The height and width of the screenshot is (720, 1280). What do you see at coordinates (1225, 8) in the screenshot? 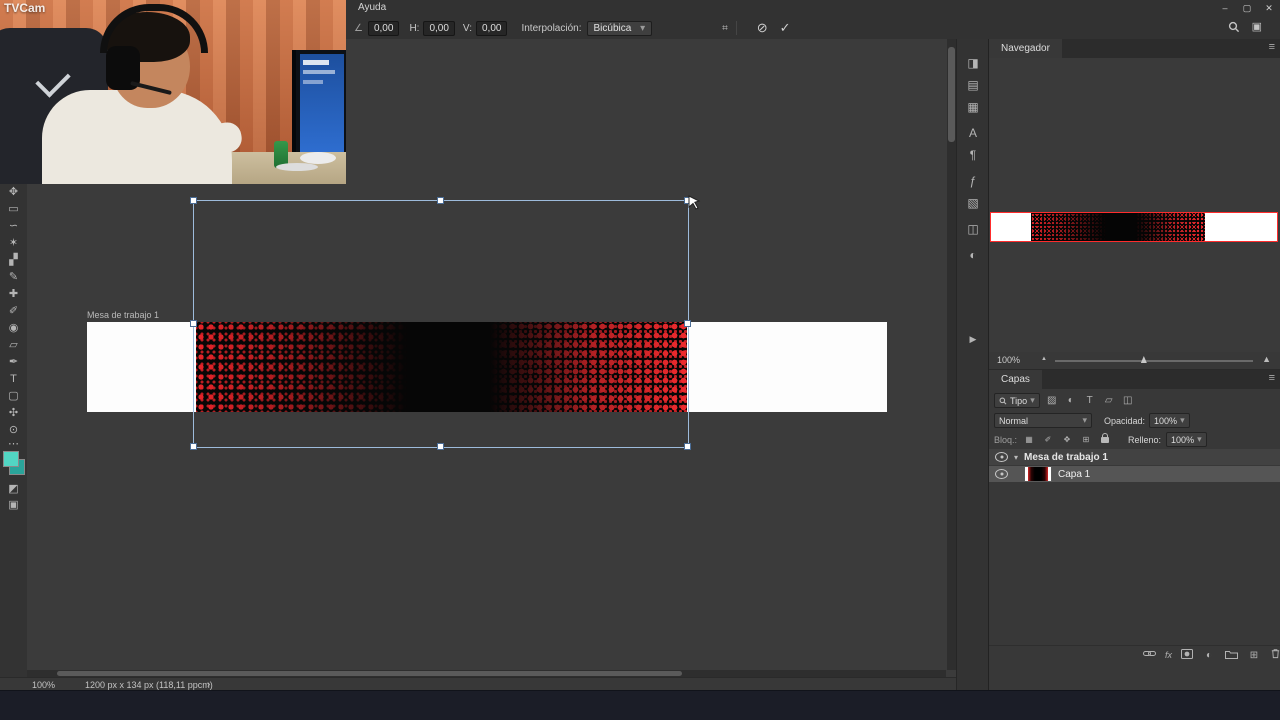
I see `minimize-button: –` at bounding box center [1225, 8].